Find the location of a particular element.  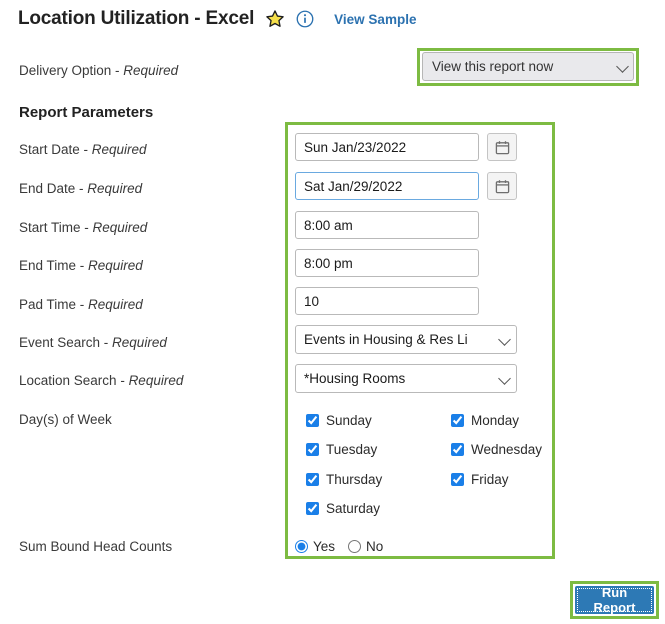

label-days-of-week: Day(s) of Week is located at coordinates (65, 419).